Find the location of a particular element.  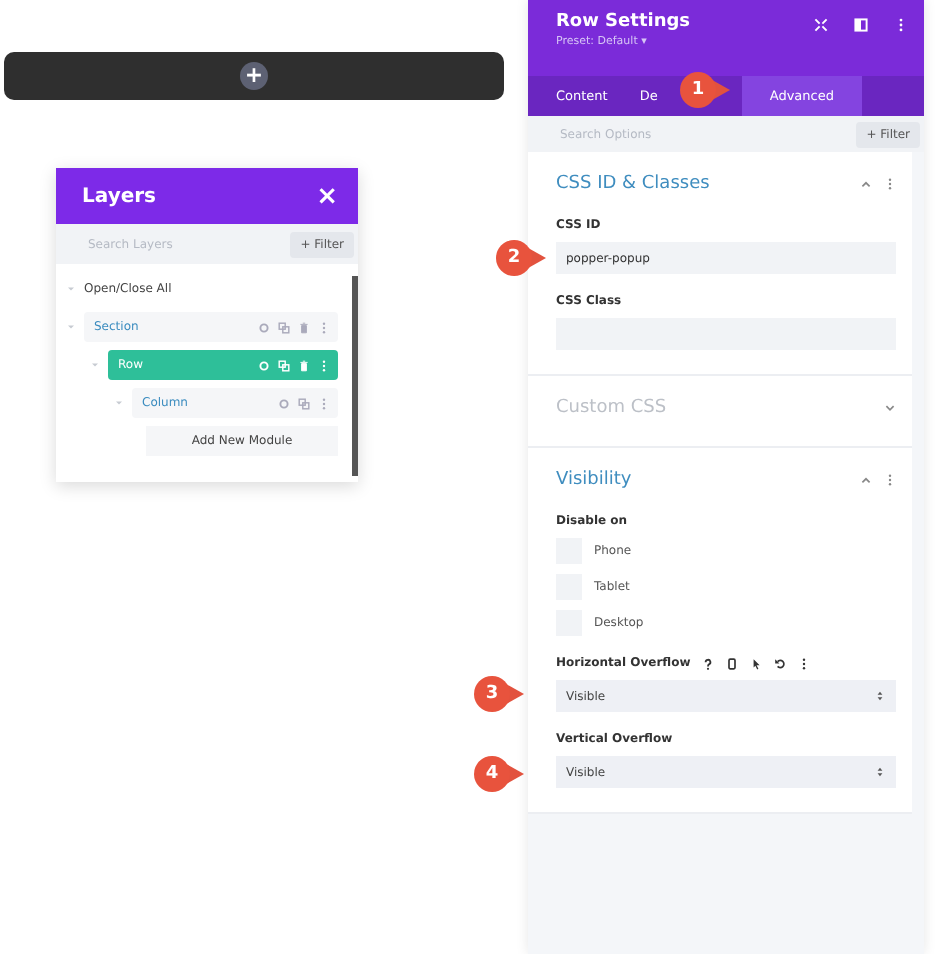

add-button: + is located at coordinates (254, 76).